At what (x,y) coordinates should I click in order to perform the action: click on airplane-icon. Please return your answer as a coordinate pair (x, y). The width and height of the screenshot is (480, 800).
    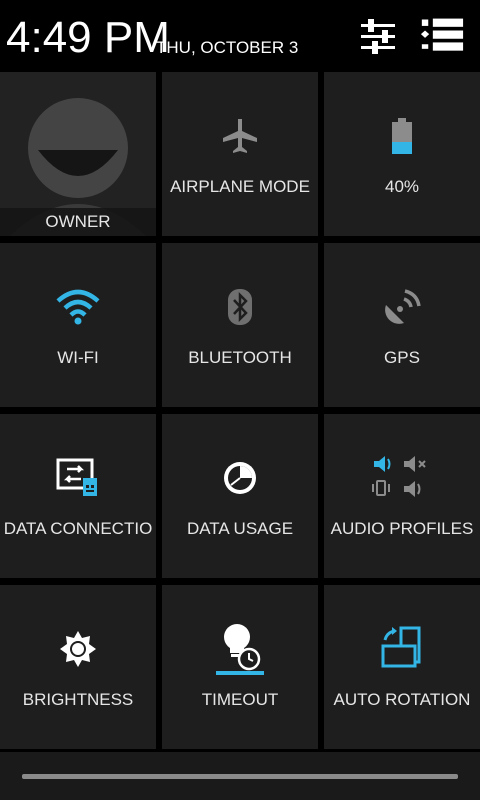
    Looking at the image, I should click on (240, 136).